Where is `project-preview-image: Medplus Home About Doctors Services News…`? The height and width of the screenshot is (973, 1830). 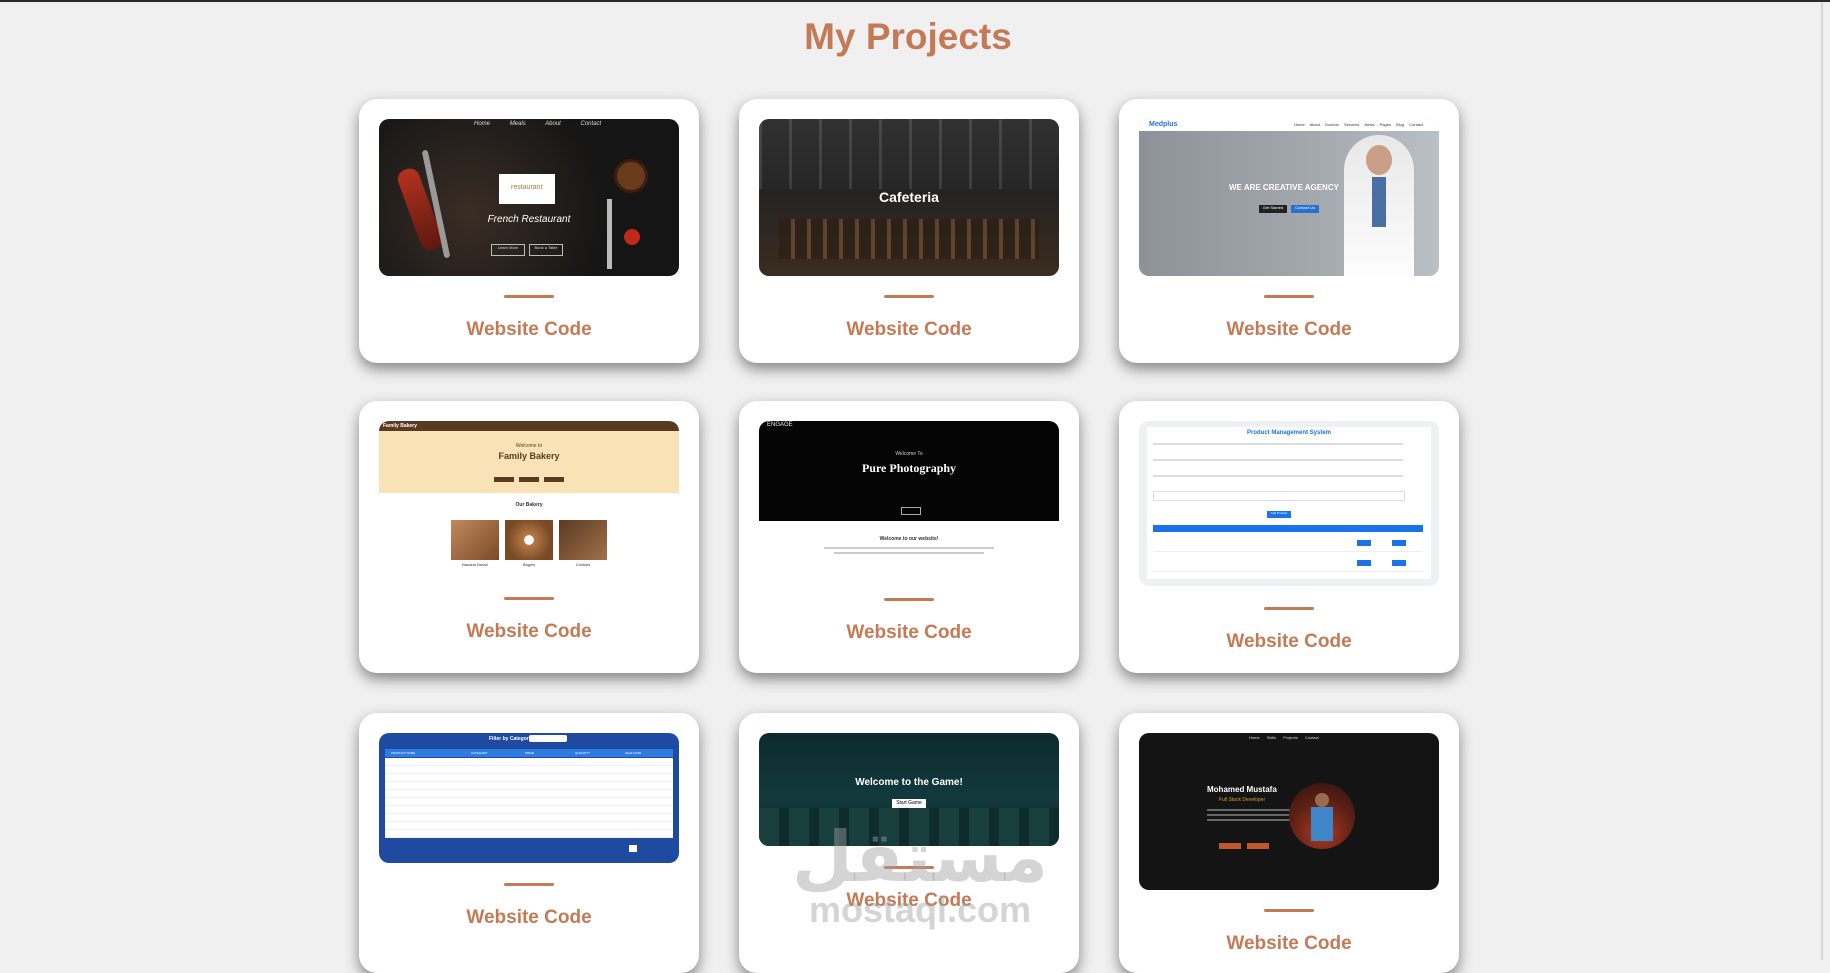 project-preview-image: Medplus Home About Doctors Services News… is located at coordinates (1289, 197).